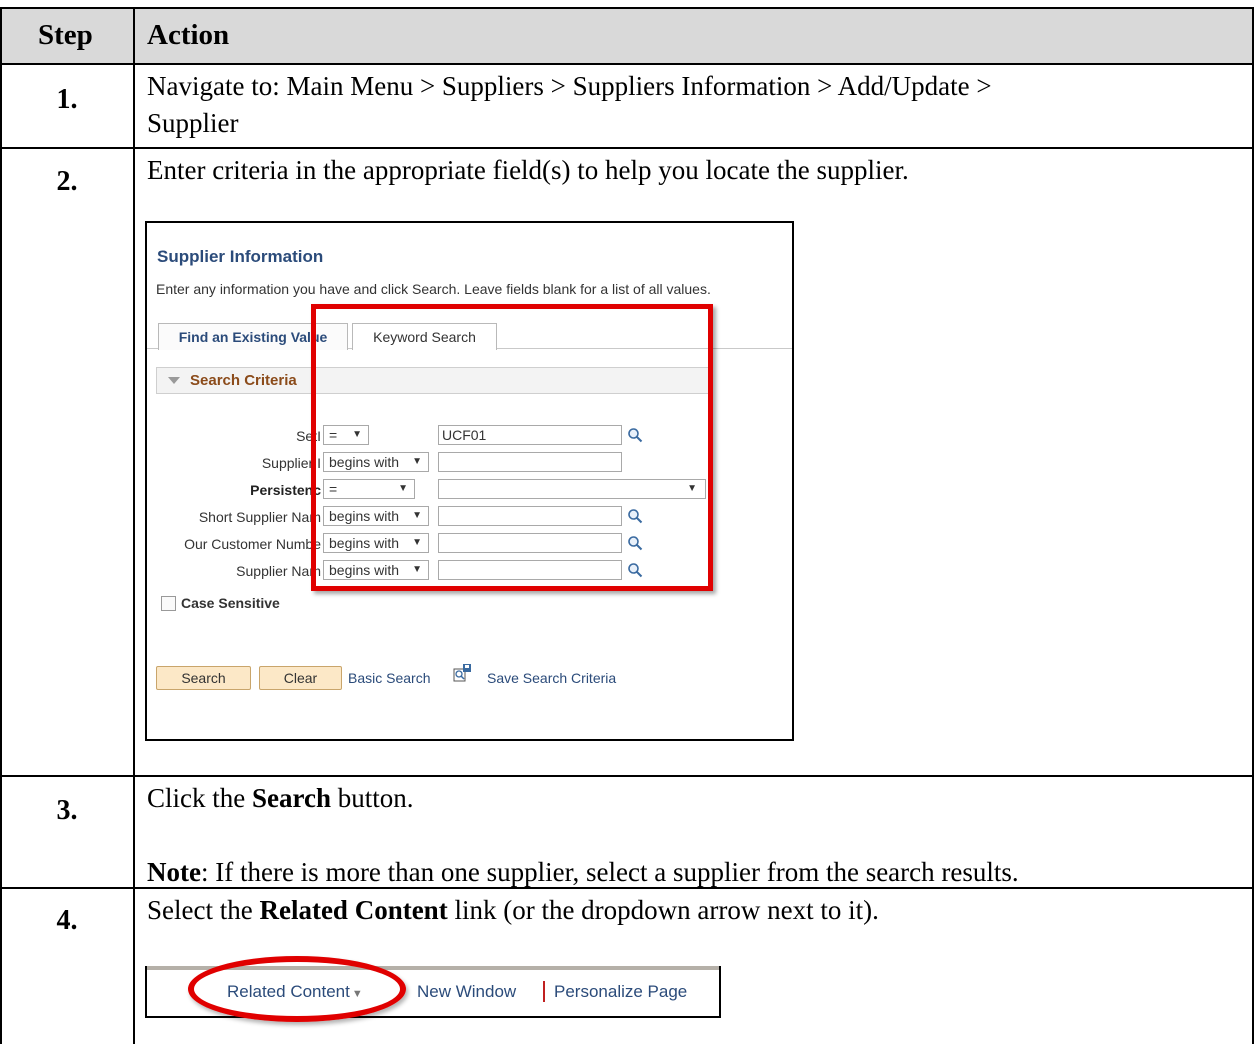  I want to click on save-search-criteria-link: Save Search Criteria, so click(551, 678).